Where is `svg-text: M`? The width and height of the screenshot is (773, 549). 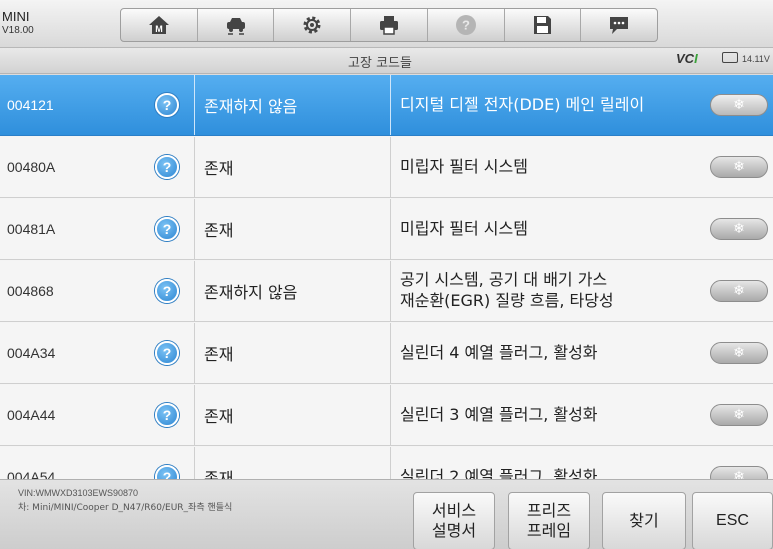
svg-text: M is located at coordinates (159, 29).